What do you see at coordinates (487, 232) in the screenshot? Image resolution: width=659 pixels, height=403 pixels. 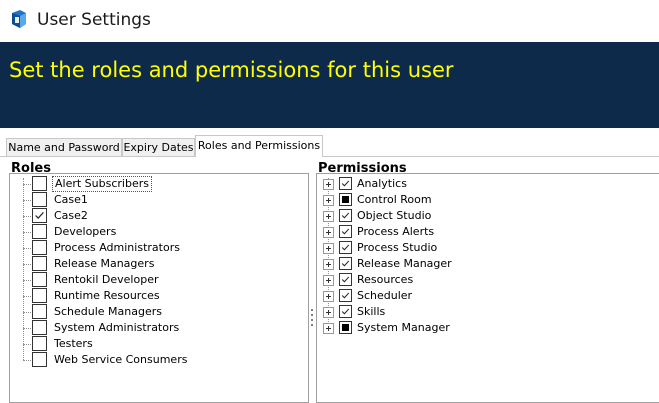 I see `permission-row: Process Alerts` at bounding box center [487, 232].